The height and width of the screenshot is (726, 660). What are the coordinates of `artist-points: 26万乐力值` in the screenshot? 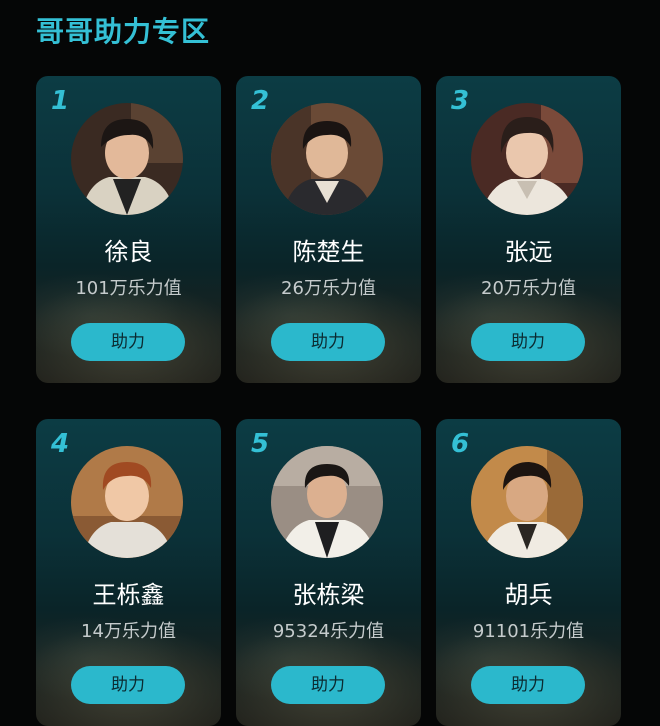 It's located at (328, 288).